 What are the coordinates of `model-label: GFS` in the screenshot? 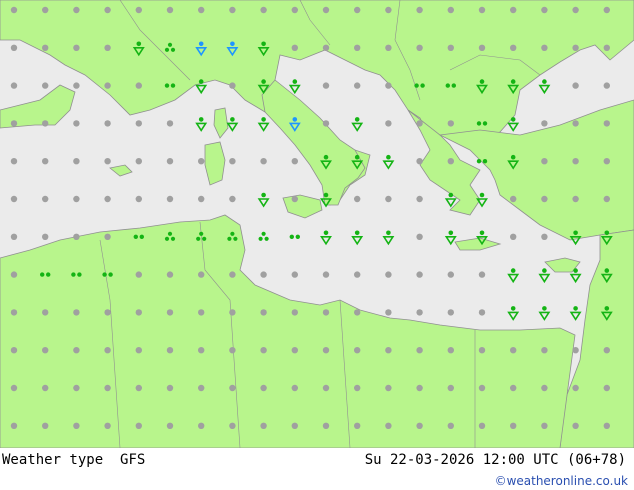 It's located at (133, 460).